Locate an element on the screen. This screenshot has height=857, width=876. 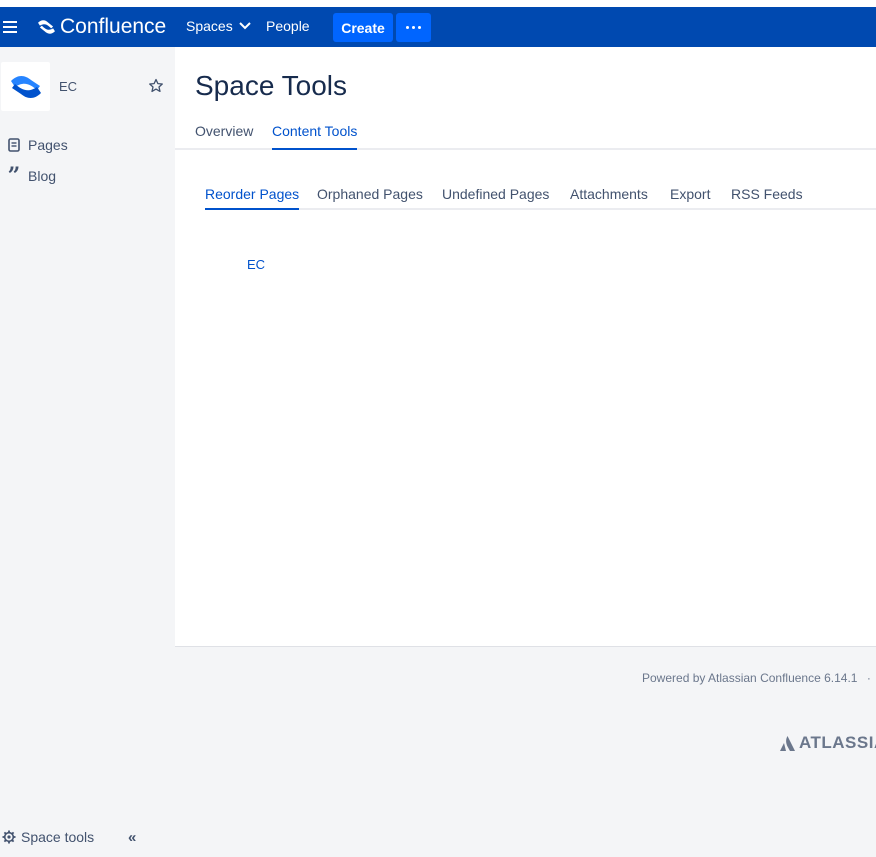
confluence-logo: Confluence is located at coordinates (101, 27).